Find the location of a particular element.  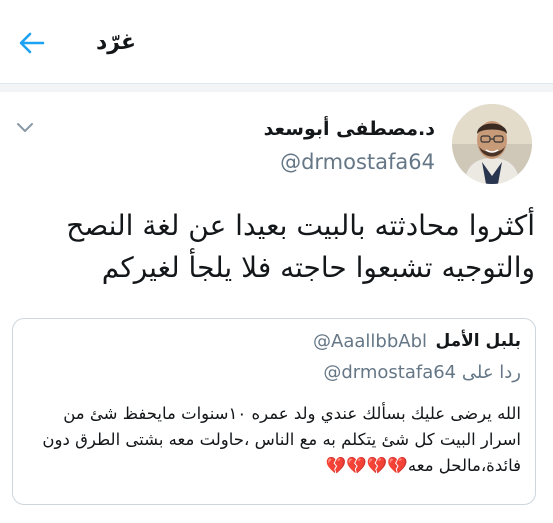

chevron-down-icon is located at coordinates (25, 127).